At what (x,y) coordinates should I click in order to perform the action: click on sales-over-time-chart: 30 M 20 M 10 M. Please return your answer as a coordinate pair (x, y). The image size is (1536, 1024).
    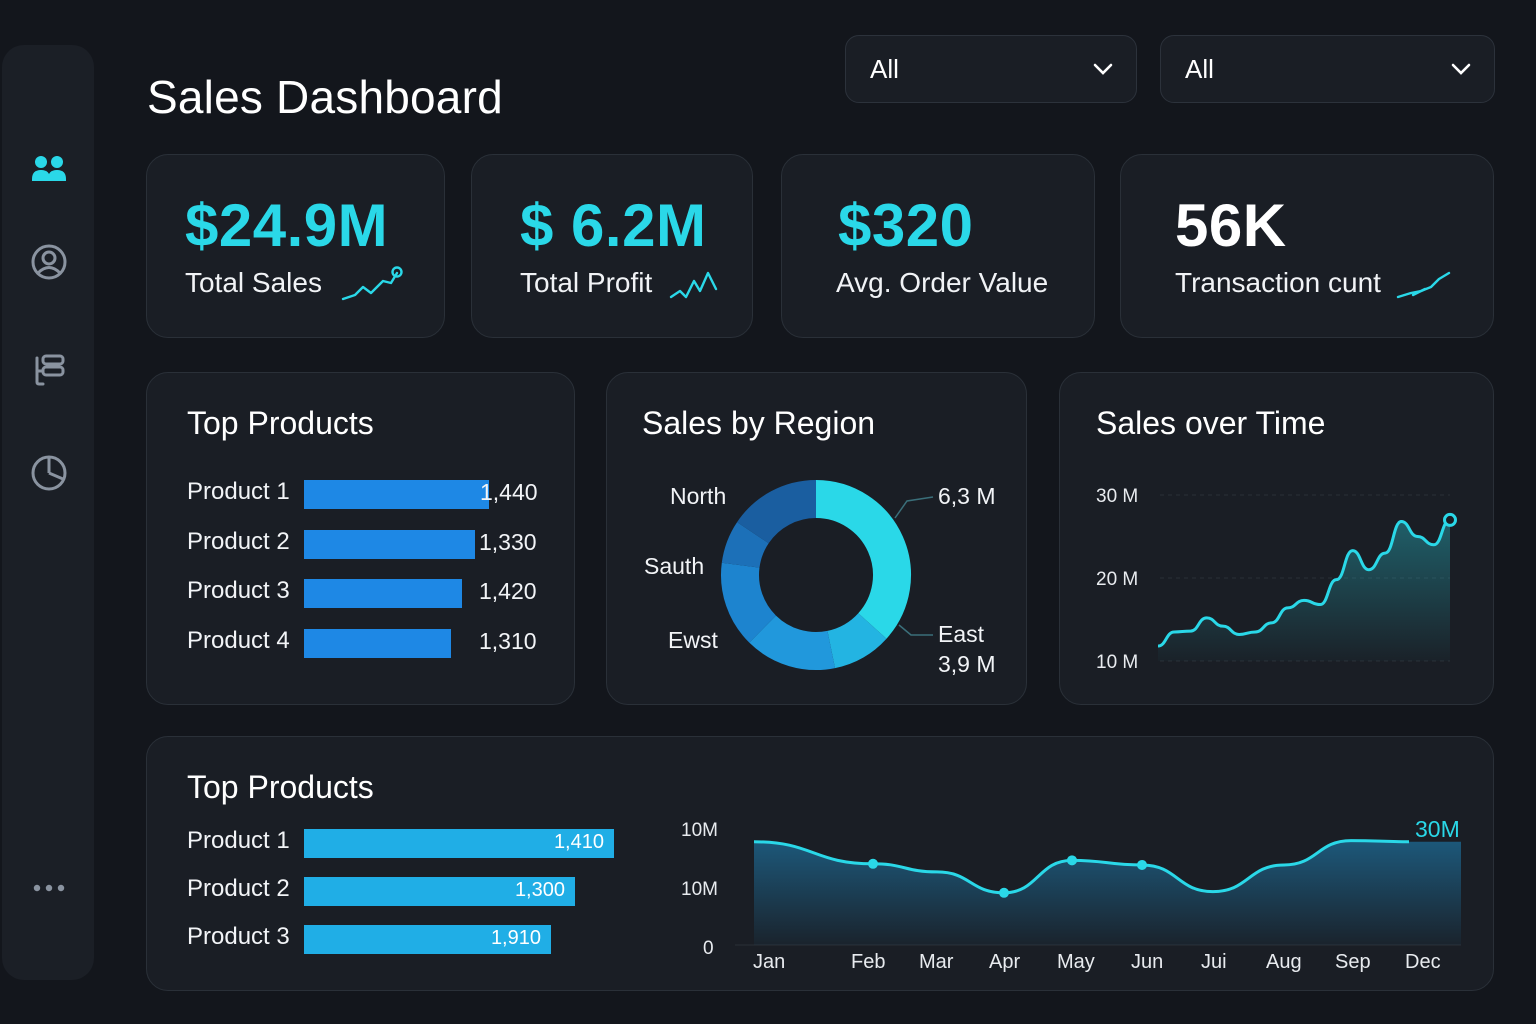
    Looking at the image, I should click on (1276, 579).